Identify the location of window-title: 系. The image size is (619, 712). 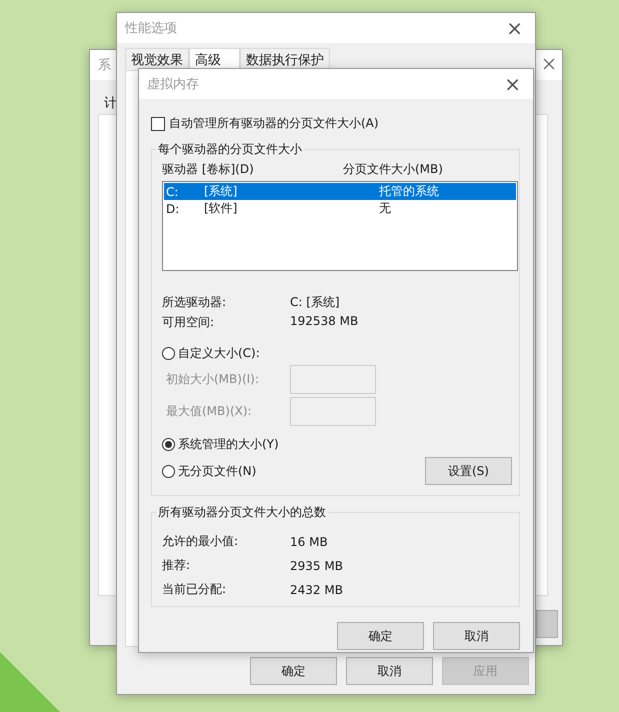
(104, 65).